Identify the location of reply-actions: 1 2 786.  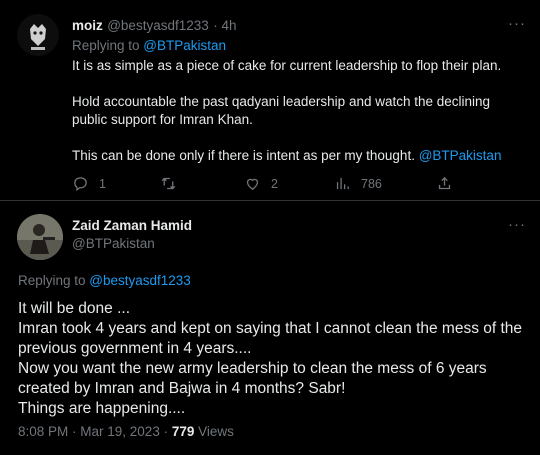
(262, 184).